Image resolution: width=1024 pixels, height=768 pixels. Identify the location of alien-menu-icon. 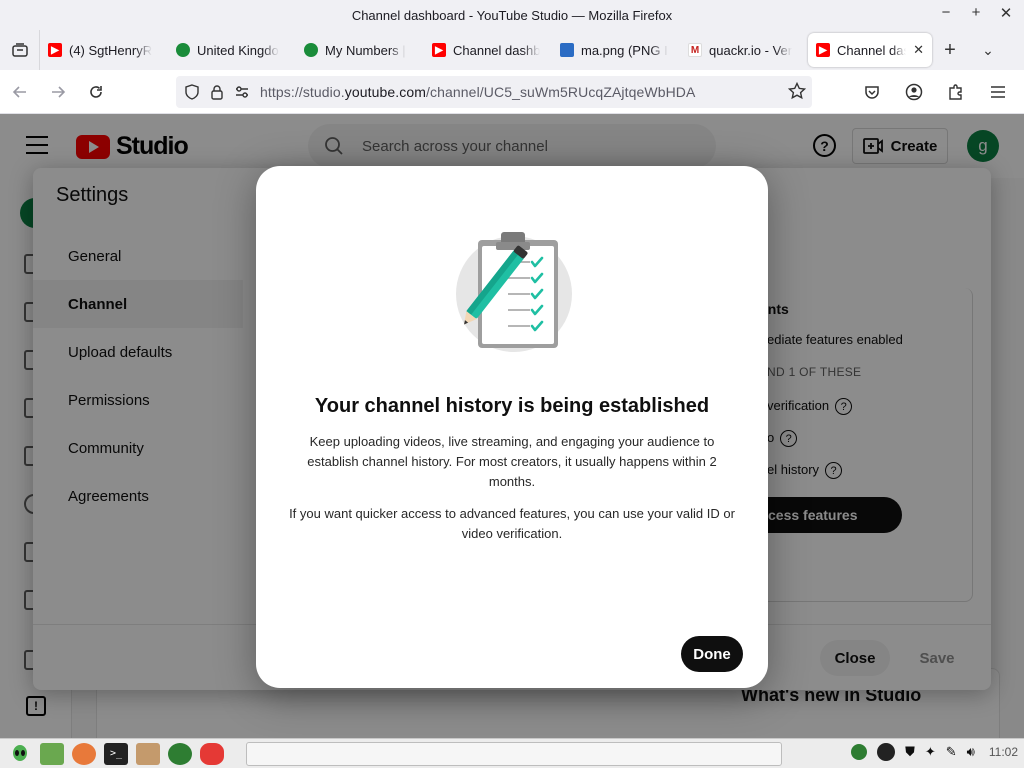
(20, 754).